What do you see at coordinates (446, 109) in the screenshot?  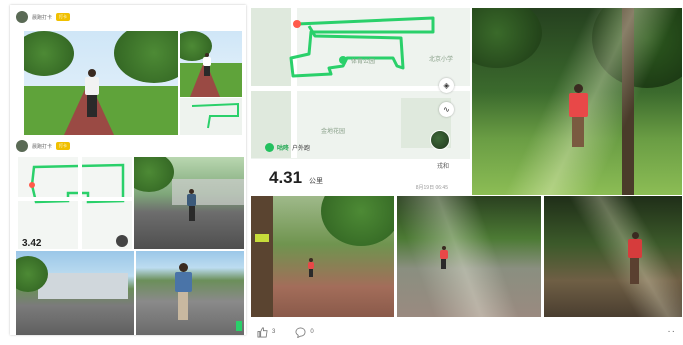 I see `route-toggle-icon: ∿` at bounding box center [446, 109].